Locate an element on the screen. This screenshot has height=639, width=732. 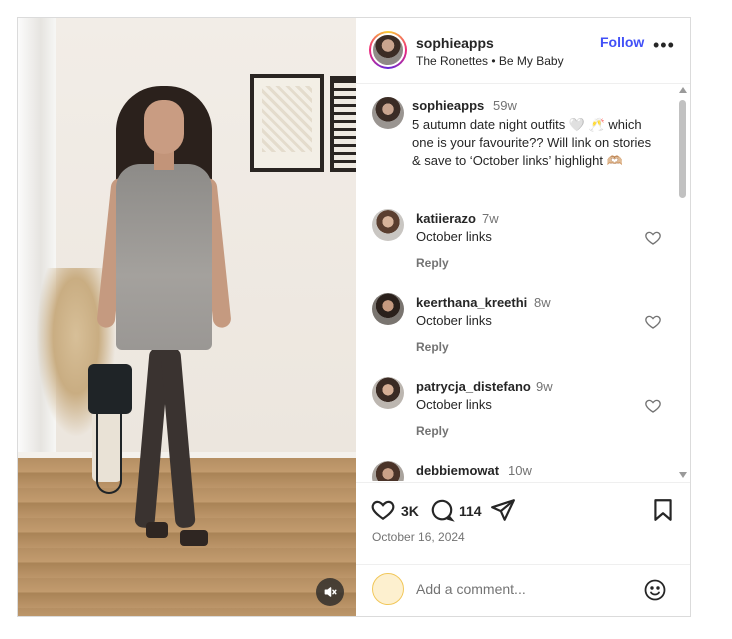
speaker-muted-icon is located at coordinates (330, 592).